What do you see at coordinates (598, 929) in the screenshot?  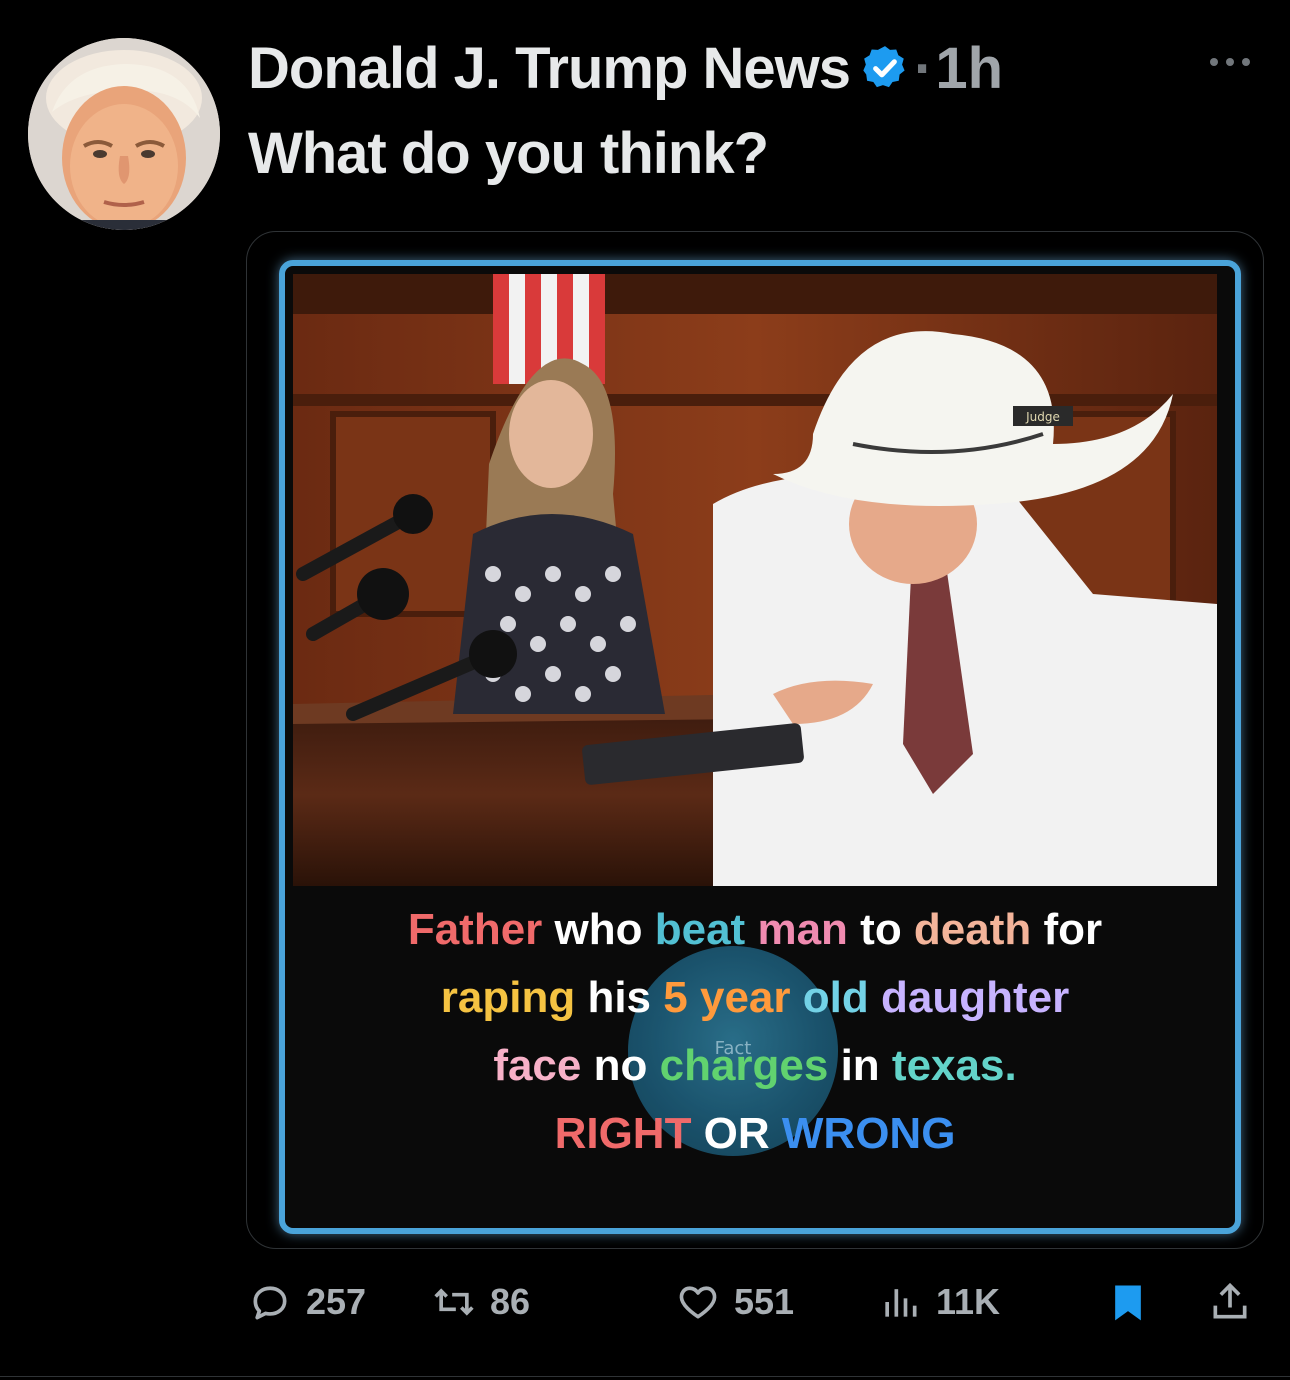 I see `caption-word: who` at bounding box center [598, 929].